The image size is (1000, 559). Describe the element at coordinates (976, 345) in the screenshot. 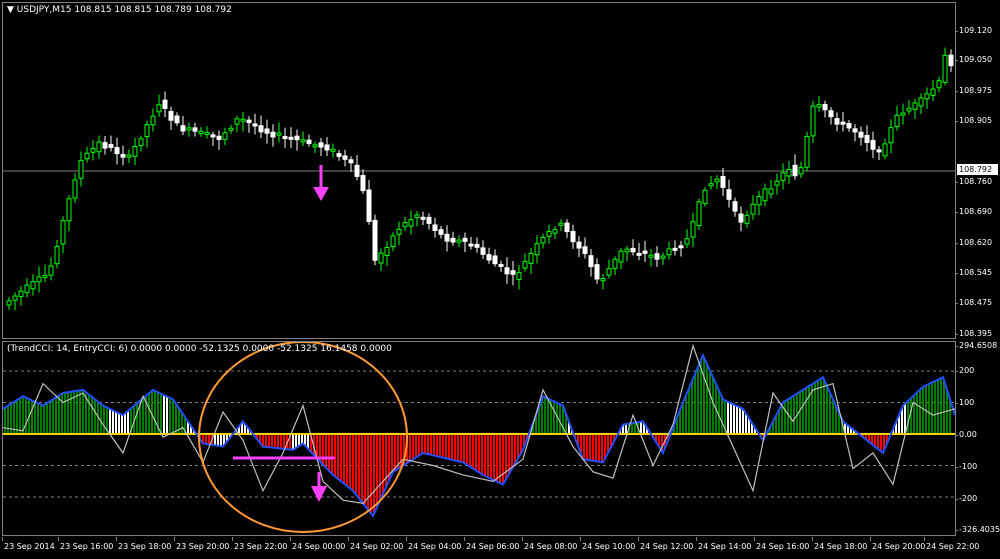

I see `indicator-tick: 294.6508` at that location.